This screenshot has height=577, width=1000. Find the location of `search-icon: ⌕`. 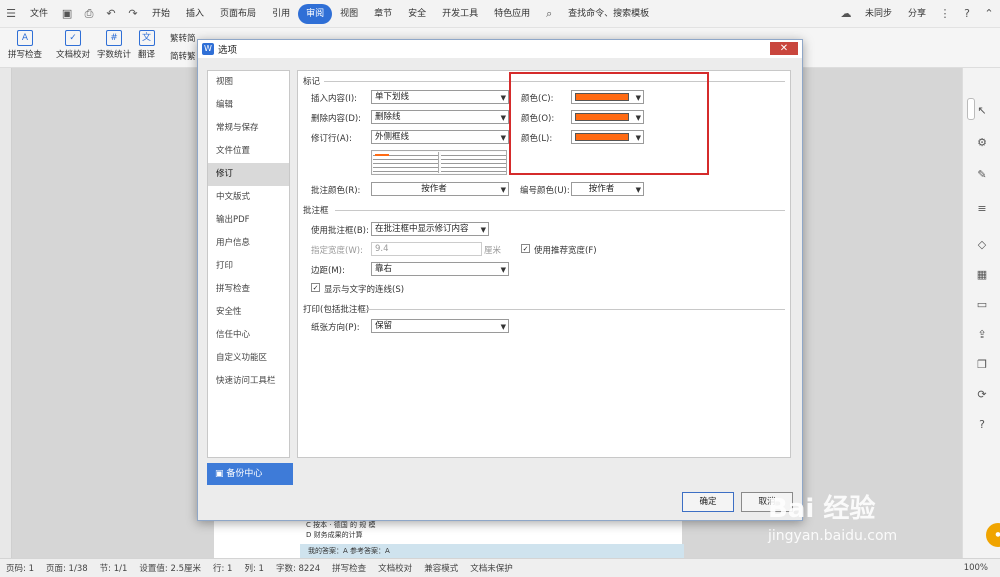

search-icon: ⌕ is located at coordinates (549, 14).